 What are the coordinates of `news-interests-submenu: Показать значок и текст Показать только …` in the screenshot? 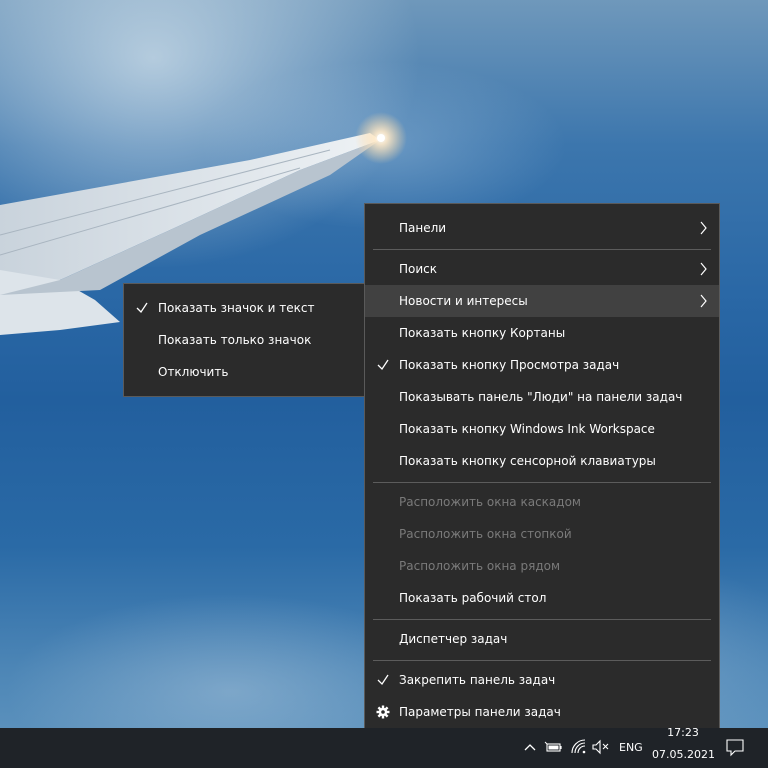 It's located at (245, 340).